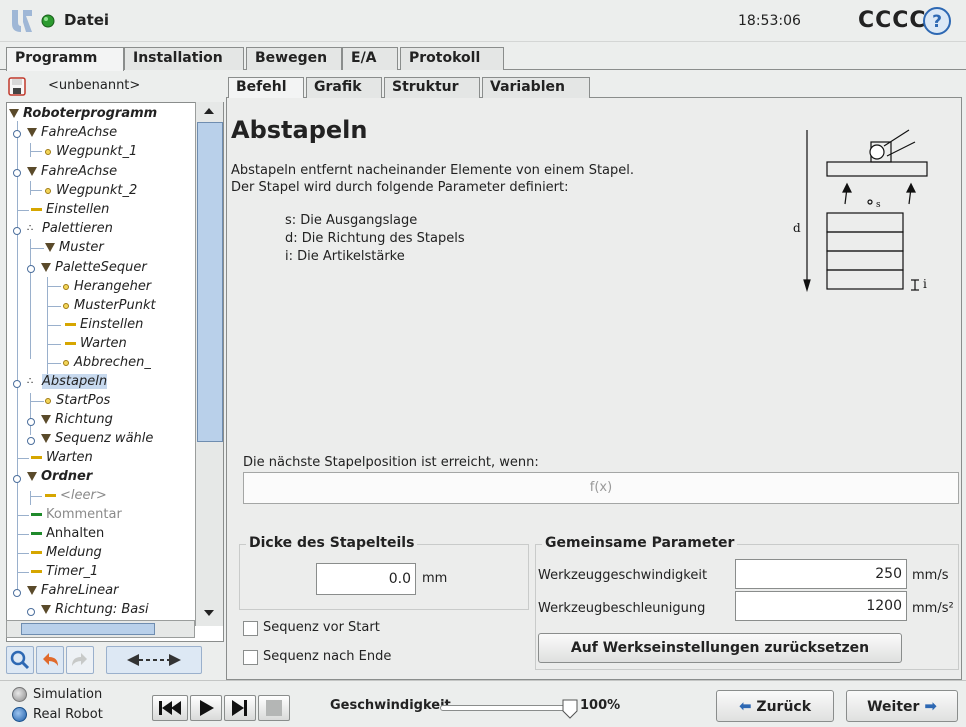  I want to click on search-icon, so click(20, 660).